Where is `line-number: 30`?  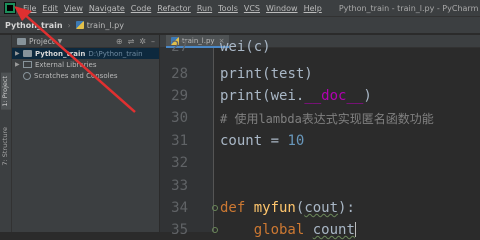 line-number: 30 is located at coordinates (179, 118).